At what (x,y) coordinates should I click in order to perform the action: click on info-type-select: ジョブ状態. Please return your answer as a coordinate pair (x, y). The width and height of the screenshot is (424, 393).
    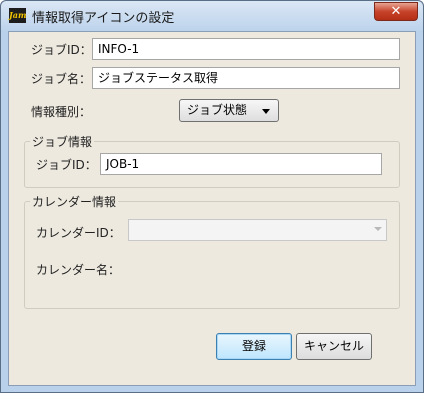
    Looking at the image, I should click on (229, 110).